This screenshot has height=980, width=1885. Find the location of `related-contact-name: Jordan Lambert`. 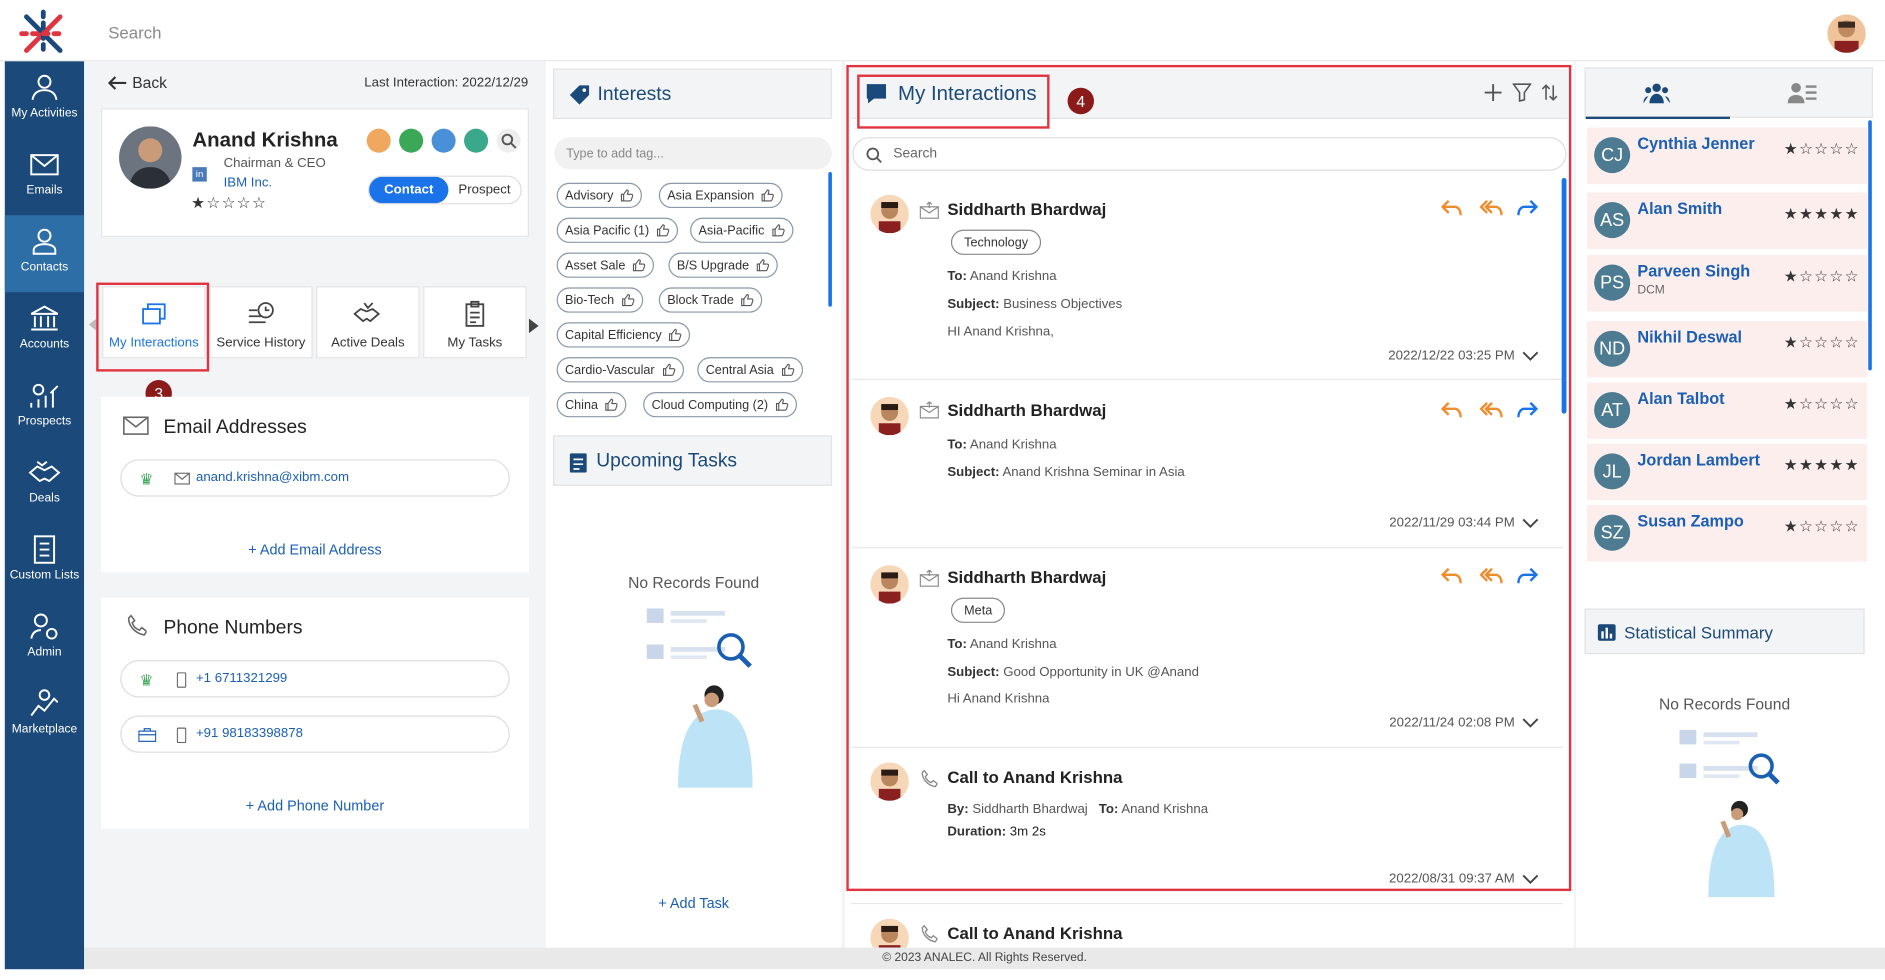

related-contact-name: Jordan Lambert is located at coordinates (1698, 460).